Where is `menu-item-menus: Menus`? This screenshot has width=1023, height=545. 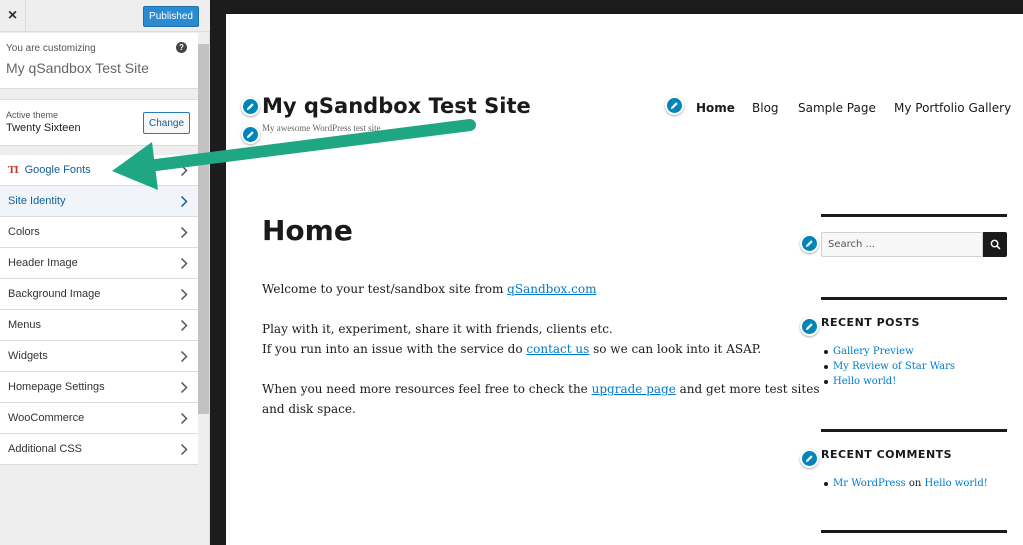 menu-item-menus: Menus is located at coordinates (99, 325).